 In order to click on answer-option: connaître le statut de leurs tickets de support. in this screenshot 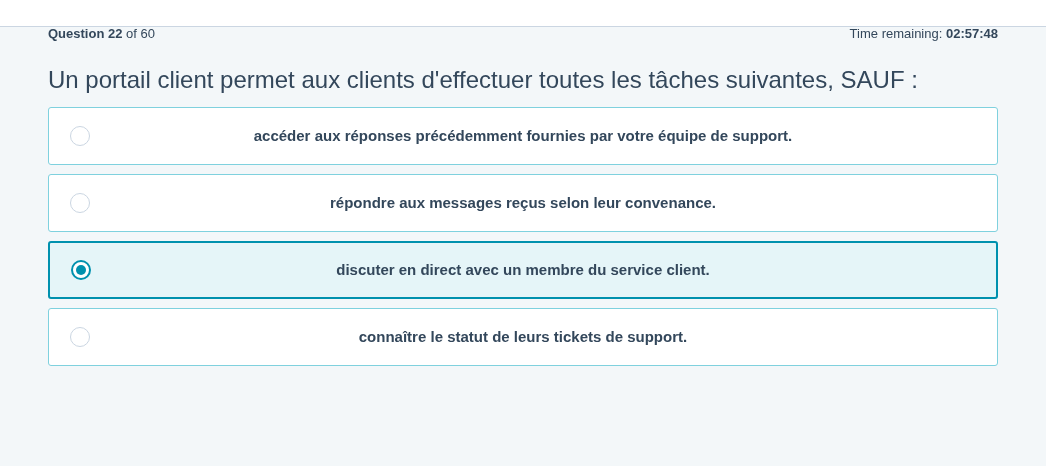, I will do `click(523, 337)`.